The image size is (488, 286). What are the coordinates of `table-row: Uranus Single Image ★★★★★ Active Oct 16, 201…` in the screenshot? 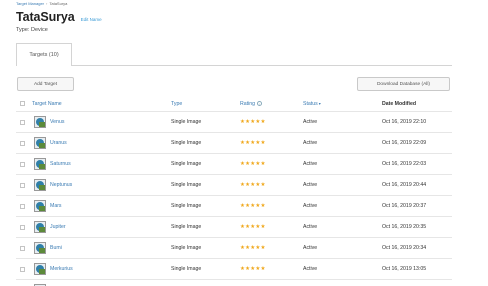 It's located at (234, 142).